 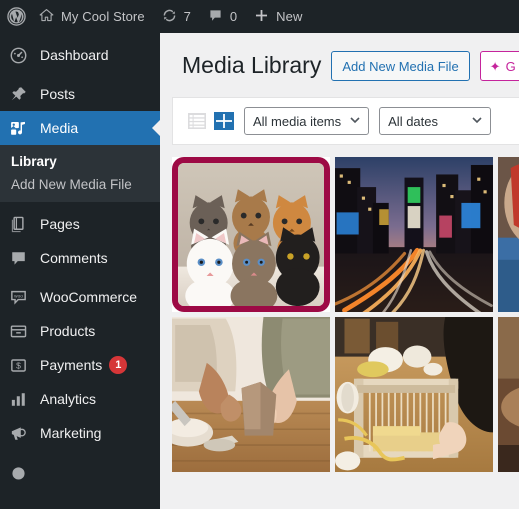 I want to click on products-icon, so click(x=21, y=331).